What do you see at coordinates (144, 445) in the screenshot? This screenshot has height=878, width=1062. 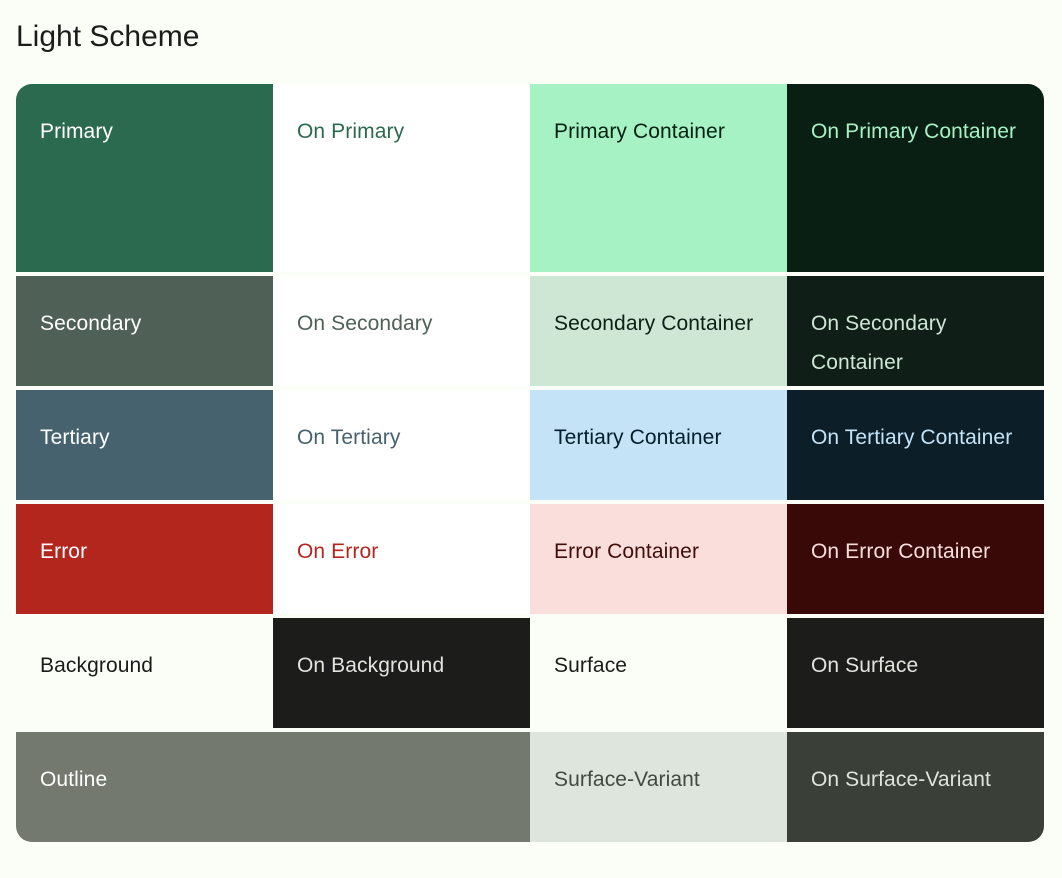 I see `swatch-tertiary: Tertiary` at bounding box center [144, 445].